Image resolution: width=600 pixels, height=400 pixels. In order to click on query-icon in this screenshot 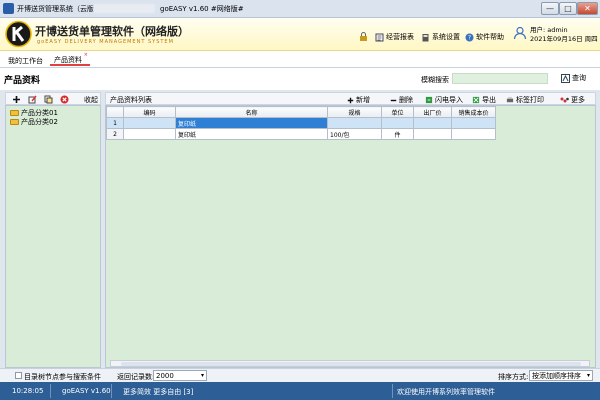, I will do `click(565, 78)`.